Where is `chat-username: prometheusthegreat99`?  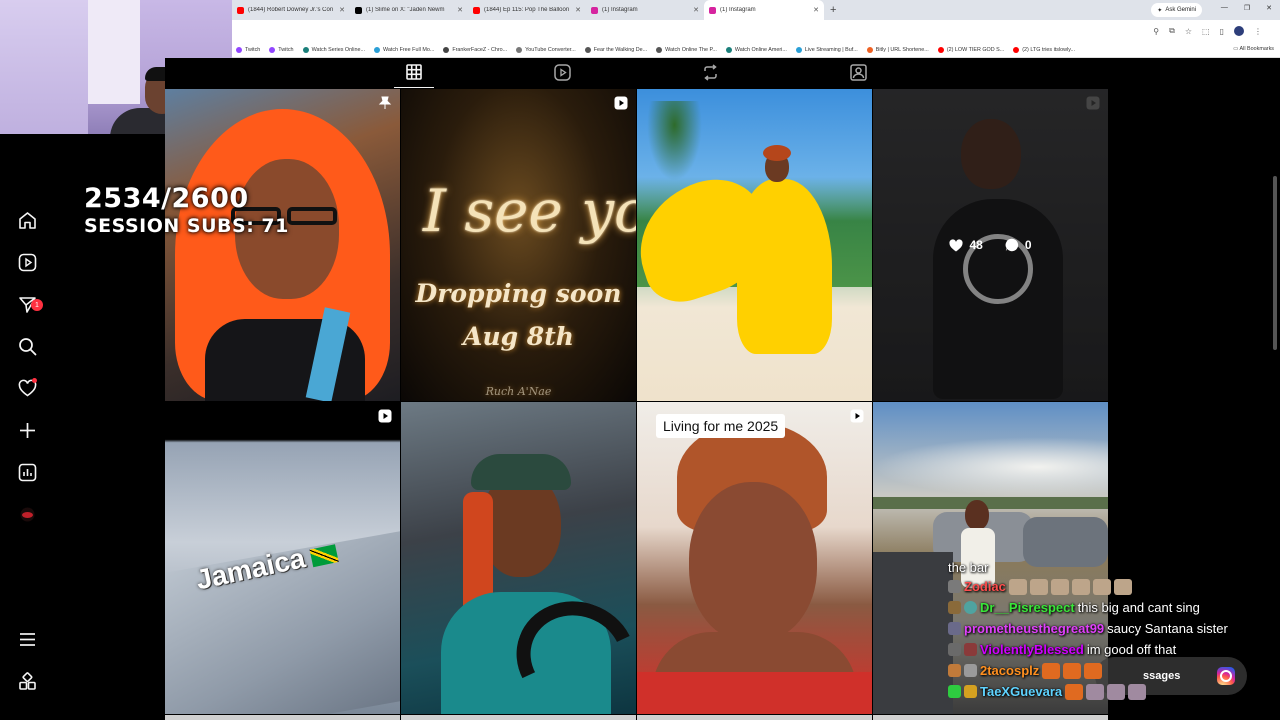 chat-username: prometheusthegreat99 is located at coordinates (1034, 628).